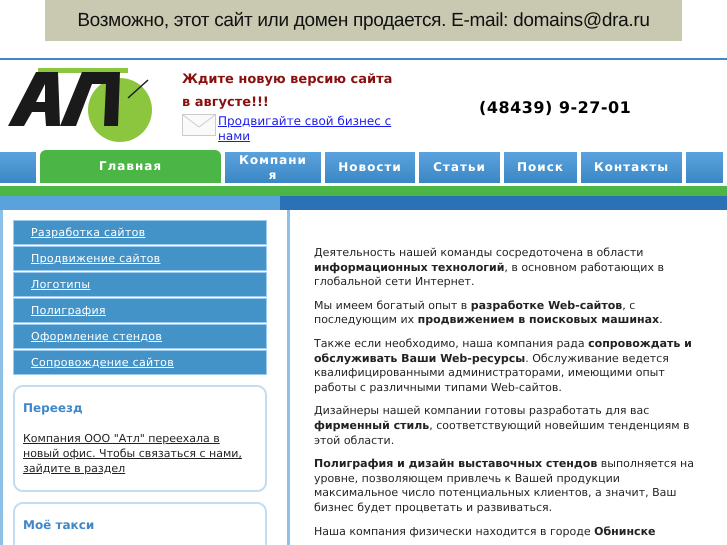 The width and height of the screenshot is (727, 545). Describe the element at coordinates (489, 313) in the screenshot. I see `content-paragraph: Мы имеем богатый опыт в разработке Web-сайтов, с последующим их продвижением в поисковых машинах.` at that location.